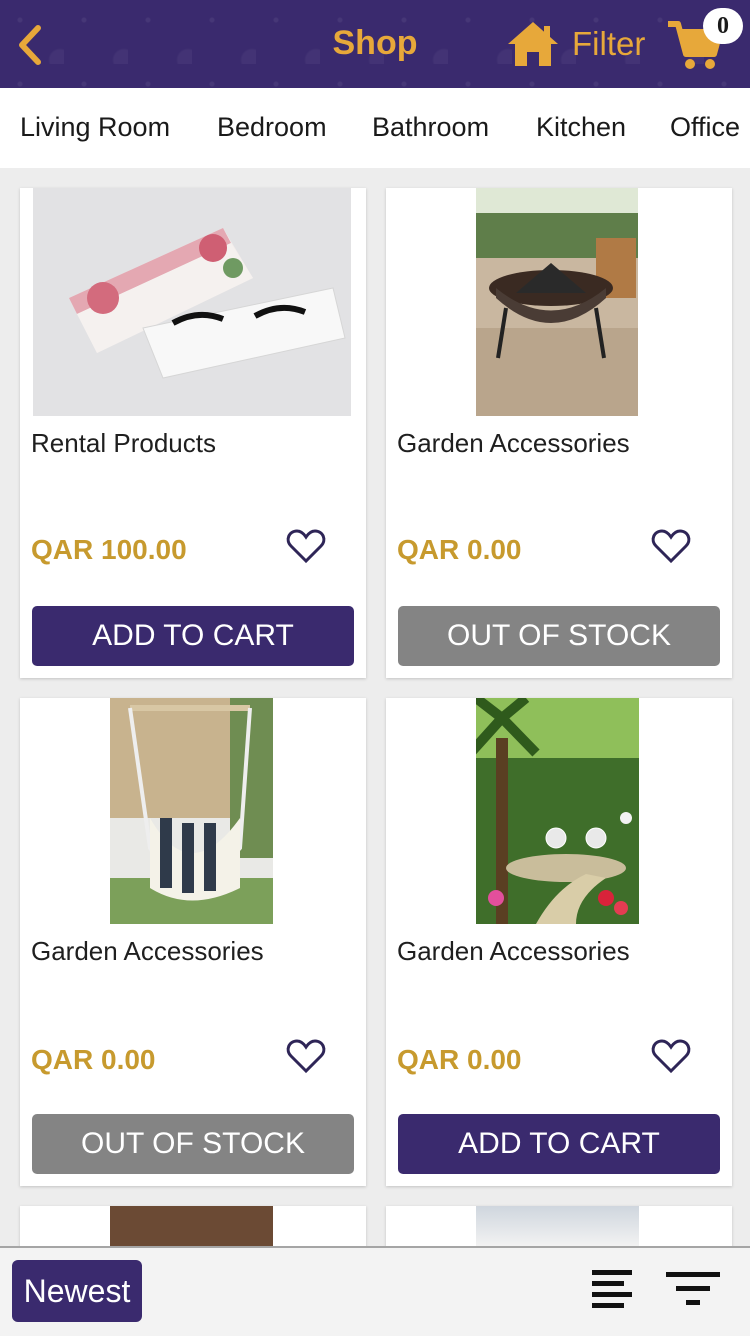 Image resolution: width=750 pixels, height=1336 pixels. Describe the element at coordinates (109, 549) in the screenshot. I see `product-price: QAR 100.00` at that location.